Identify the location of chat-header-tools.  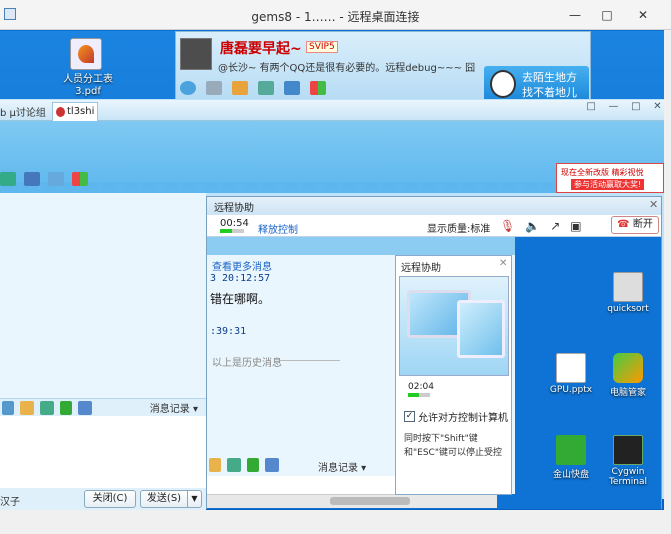
(70, 179).